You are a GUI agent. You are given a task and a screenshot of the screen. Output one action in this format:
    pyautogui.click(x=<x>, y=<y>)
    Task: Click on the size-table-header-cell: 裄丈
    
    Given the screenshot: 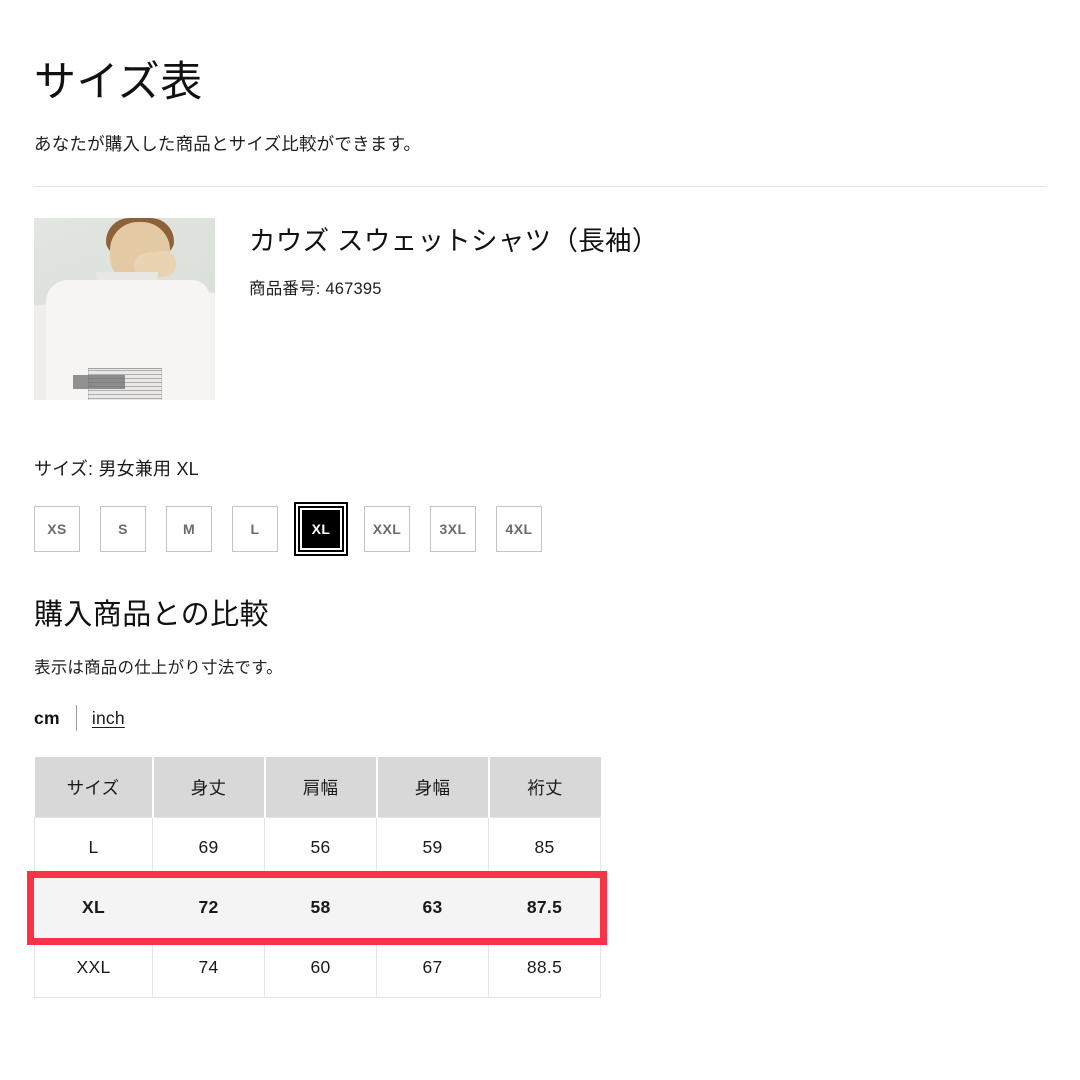 What is the action you would take?
    pyautogui.click(x=544, y=787)
    